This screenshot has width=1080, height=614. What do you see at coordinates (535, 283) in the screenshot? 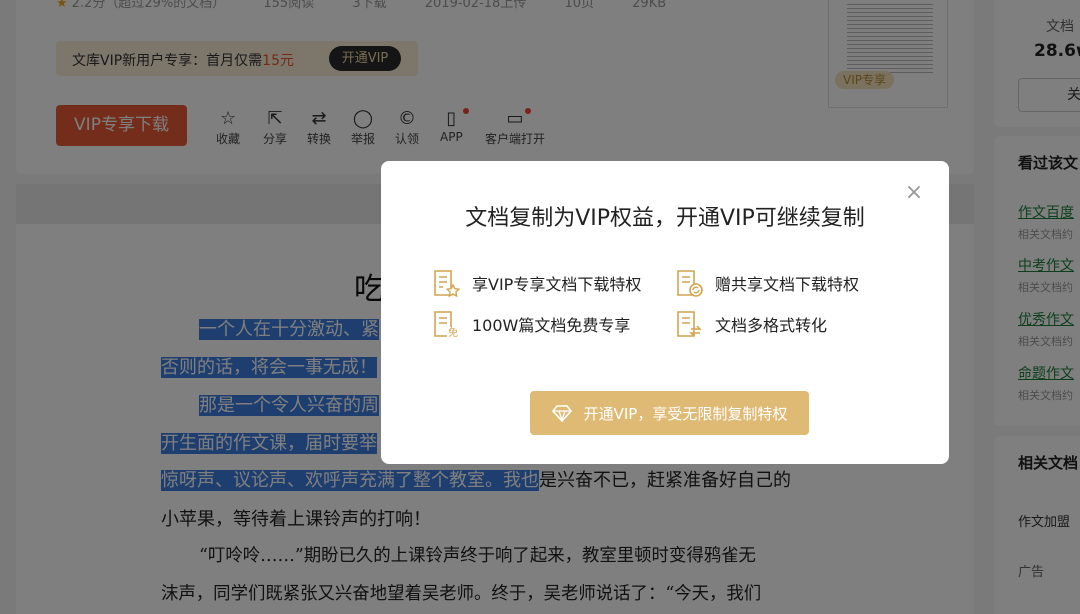
I see `benefit-item: 享VIP专享文档下载特权` at bounding box center [535, 283].